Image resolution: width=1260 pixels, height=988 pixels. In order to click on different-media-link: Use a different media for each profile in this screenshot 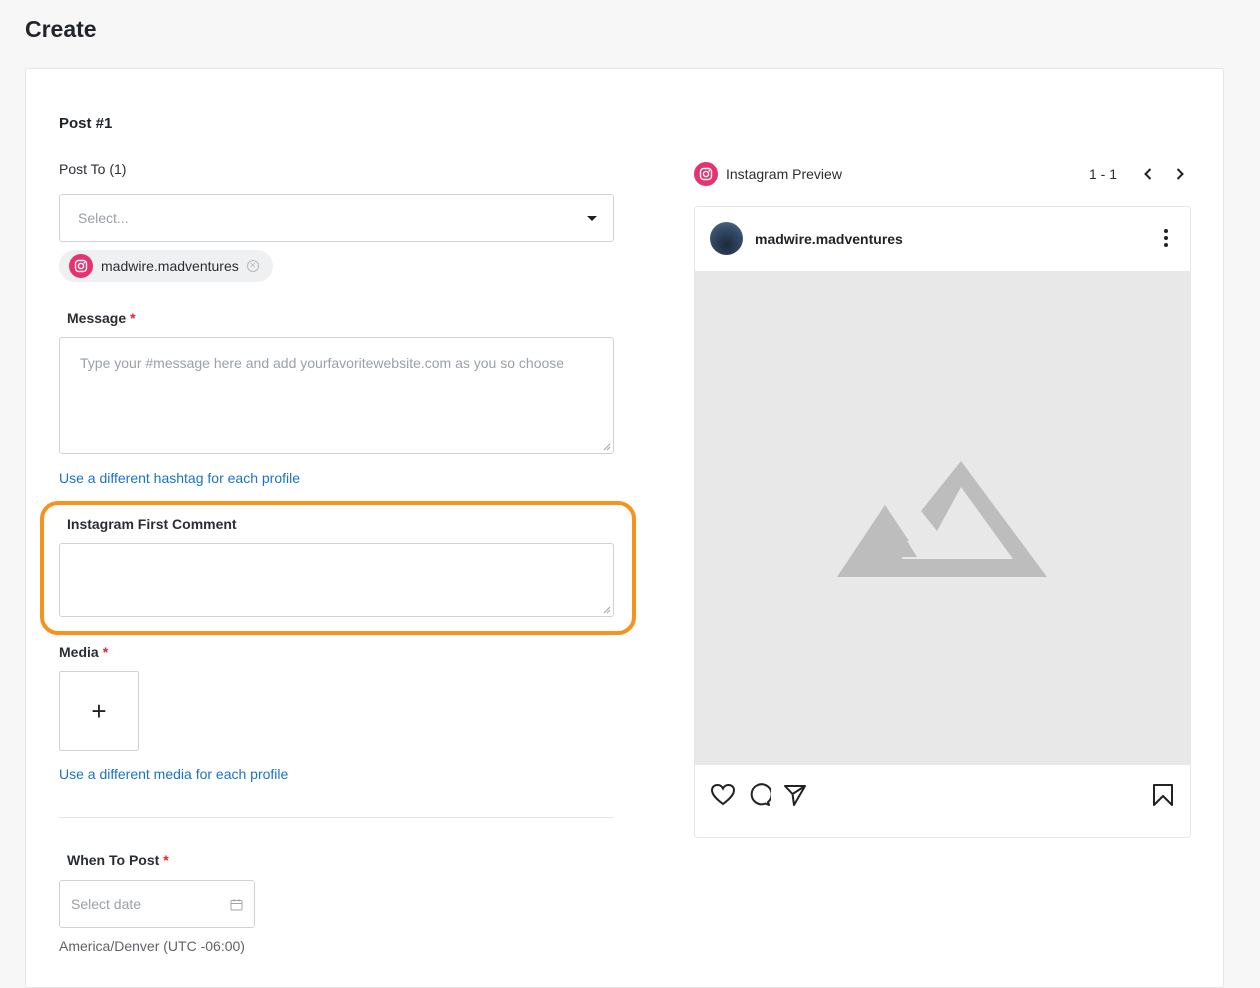, I will do `click(173, 774)`.